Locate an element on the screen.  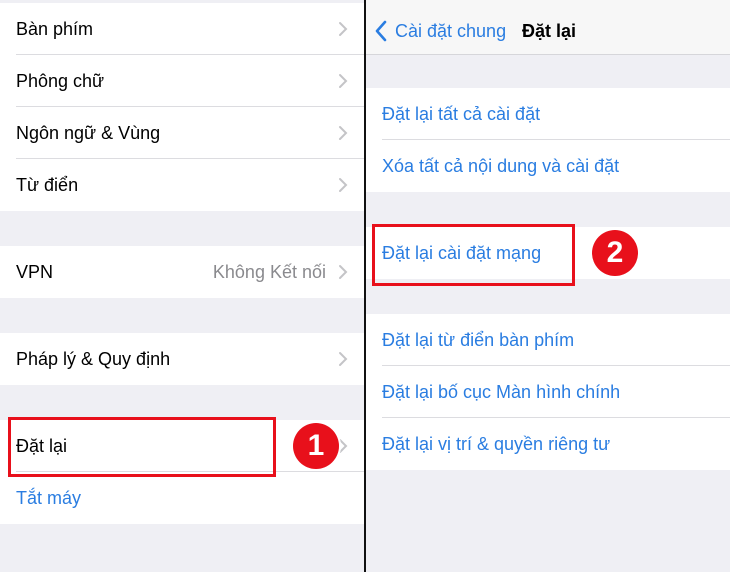
row-label: Đặt lại bố cục Màn hình chính is located at coordinates (501, 392).